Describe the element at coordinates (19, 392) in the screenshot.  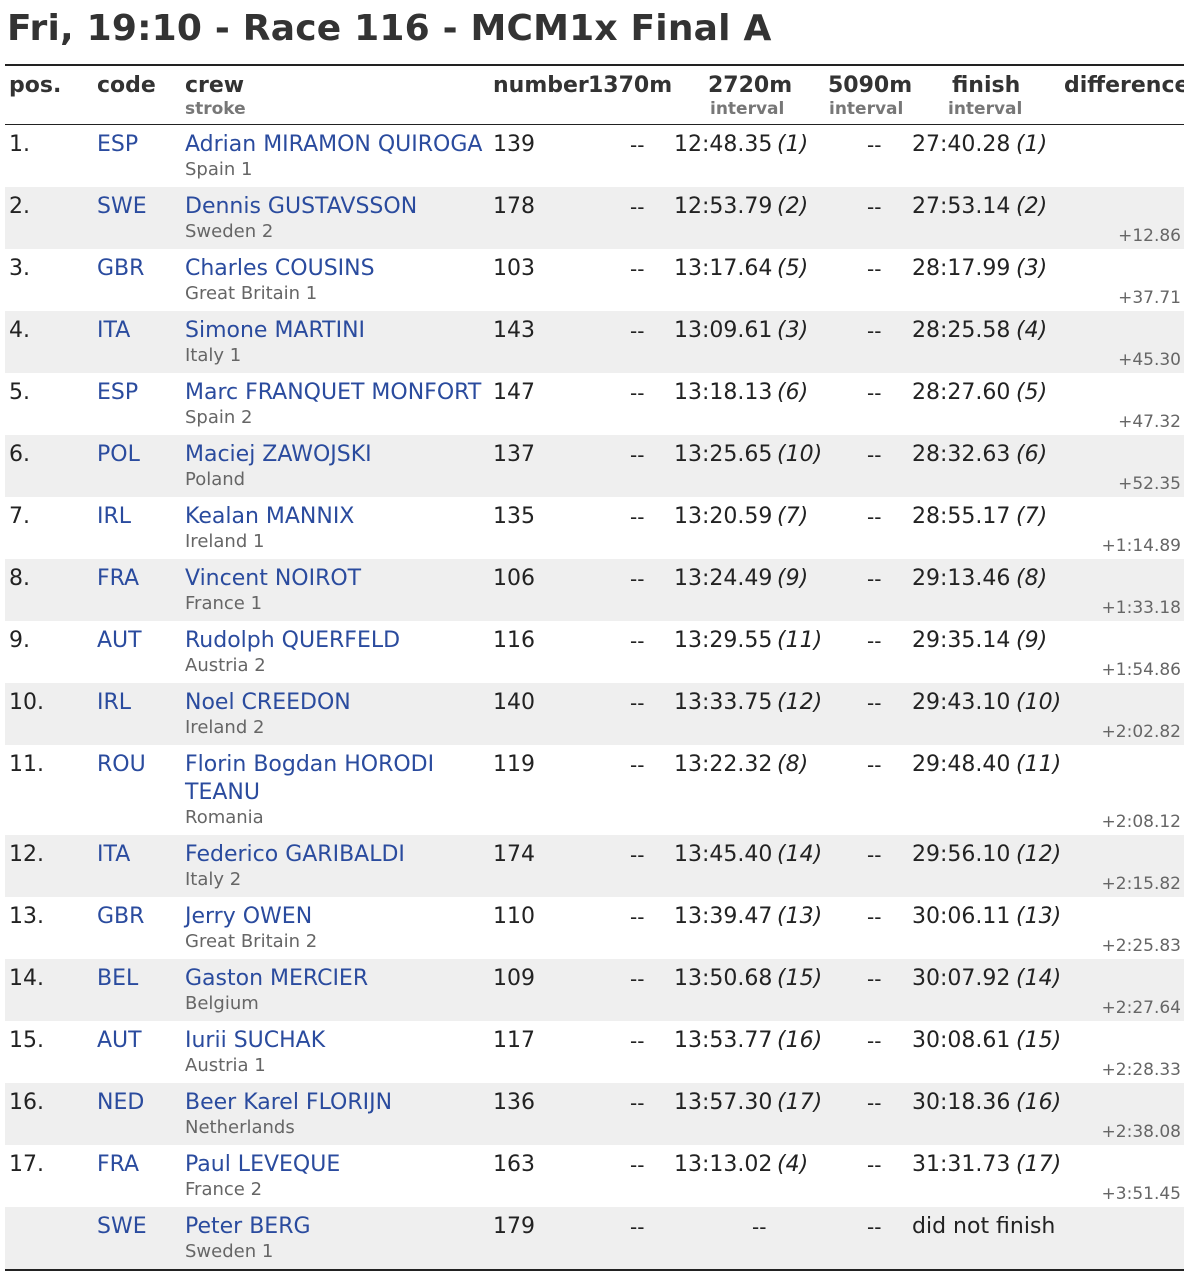
I see `position: 5.` at that location.